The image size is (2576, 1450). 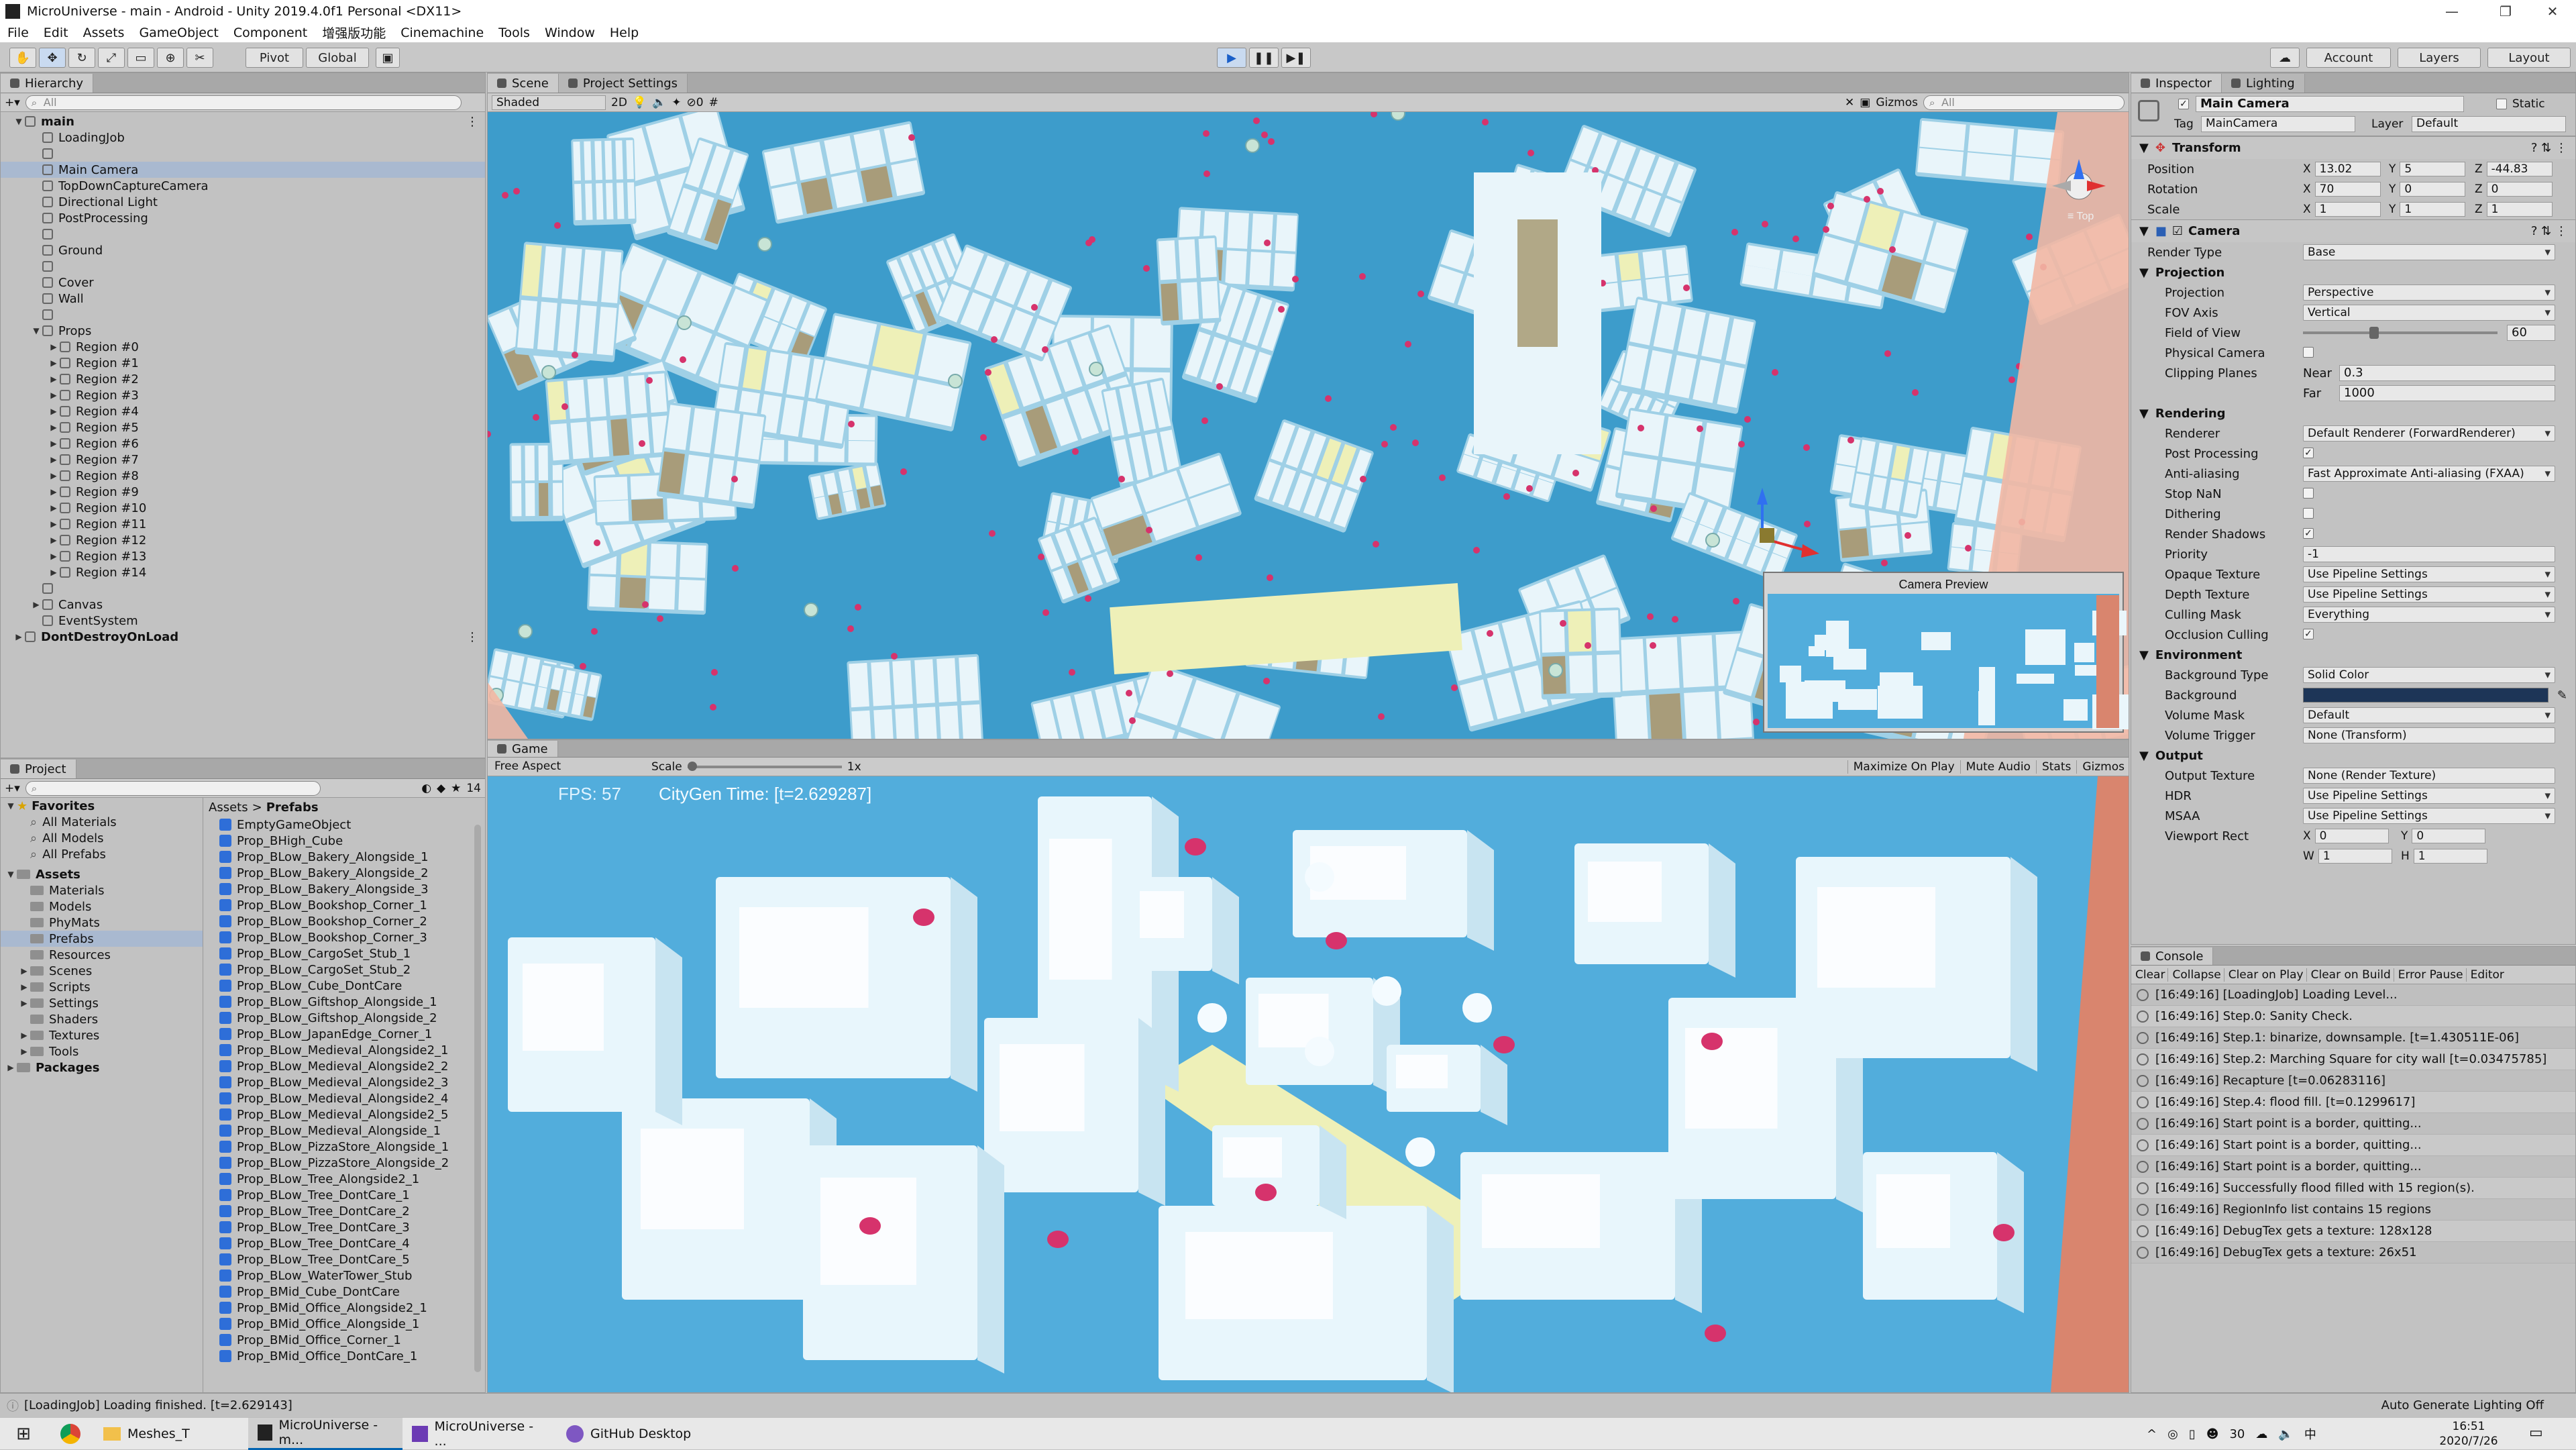 What do you see at coordinates (352, 1066) in the screenshot?
I see `prefab-item: Prop_BLow_Medieval_Alongside2_2` at bounding box center [352, 1066].